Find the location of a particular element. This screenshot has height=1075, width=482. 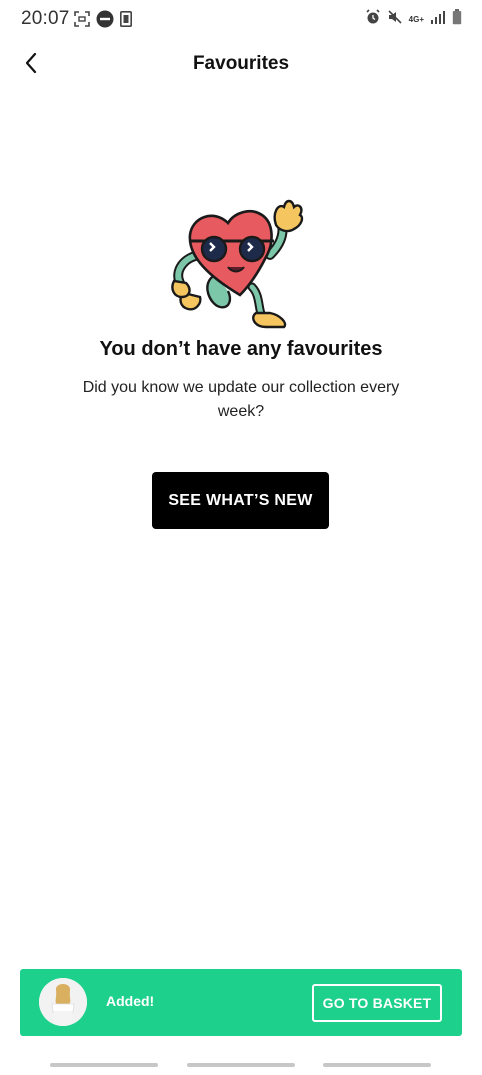

status-left-icons is located at coordinates (103, 21).